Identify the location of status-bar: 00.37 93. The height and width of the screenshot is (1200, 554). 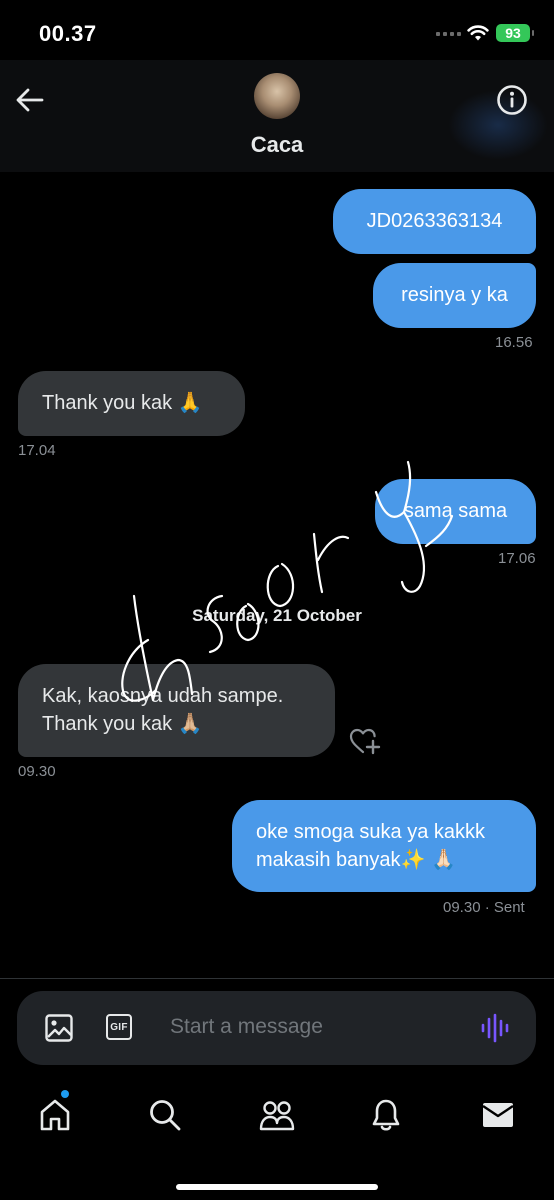
(277, 30).